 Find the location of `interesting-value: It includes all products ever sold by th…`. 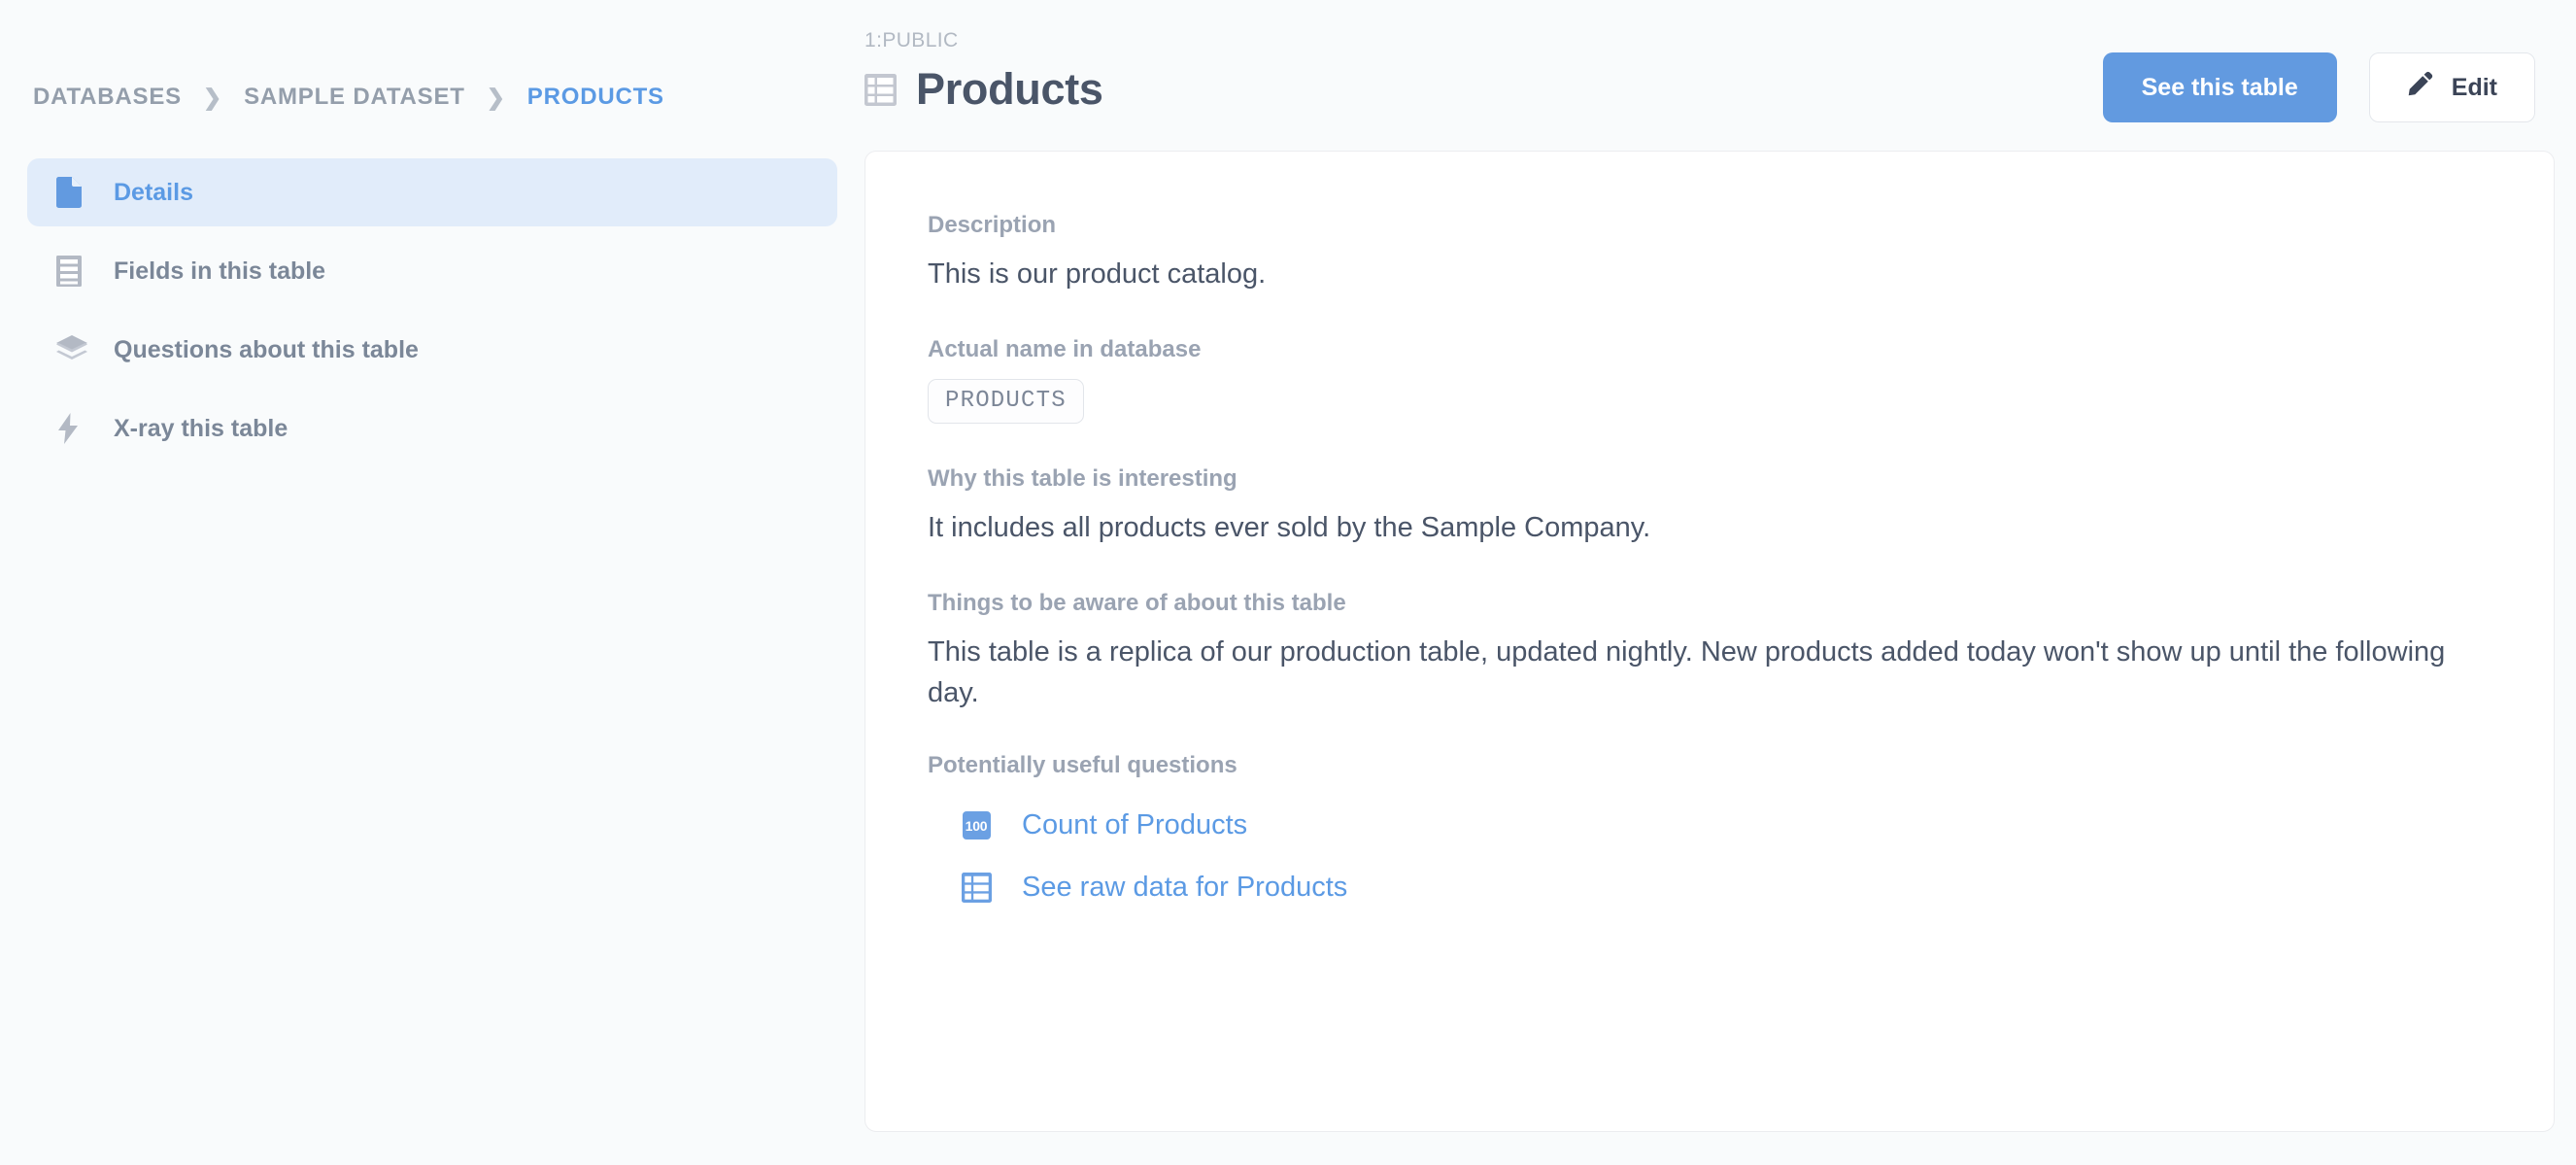

interesting-value: It includes all products ever sold by th… is located at coordinates (1289, 528).